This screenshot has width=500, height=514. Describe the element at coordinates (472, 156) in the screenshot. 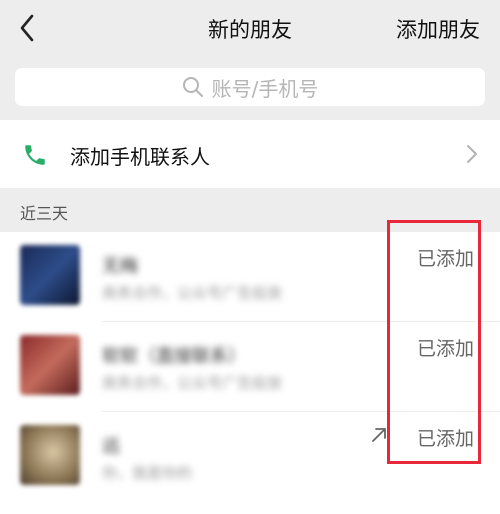

I see `chevron-right-icon` at that location.